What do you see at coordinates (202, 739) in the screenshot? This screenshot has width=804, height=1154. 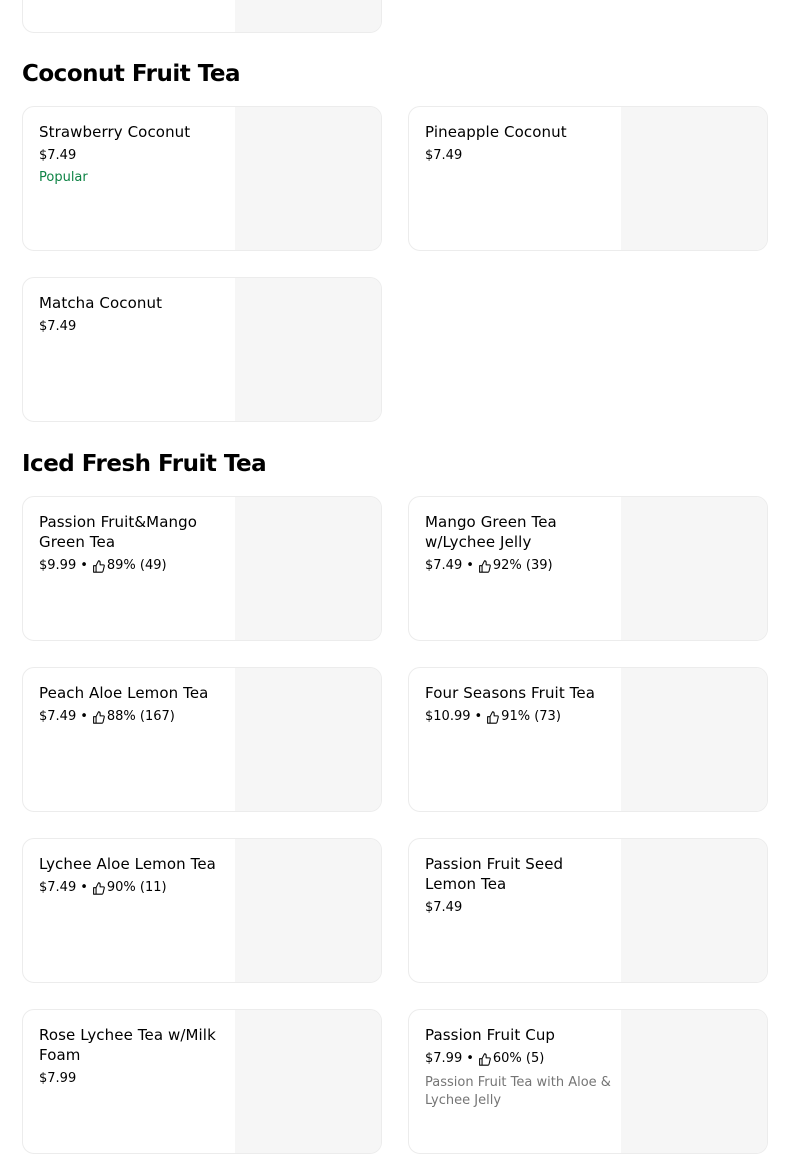 I see `menu-item-card: Peach Aloe Lemon Tea $7.49 • 88% (167)` at bounding box center [202, 739].